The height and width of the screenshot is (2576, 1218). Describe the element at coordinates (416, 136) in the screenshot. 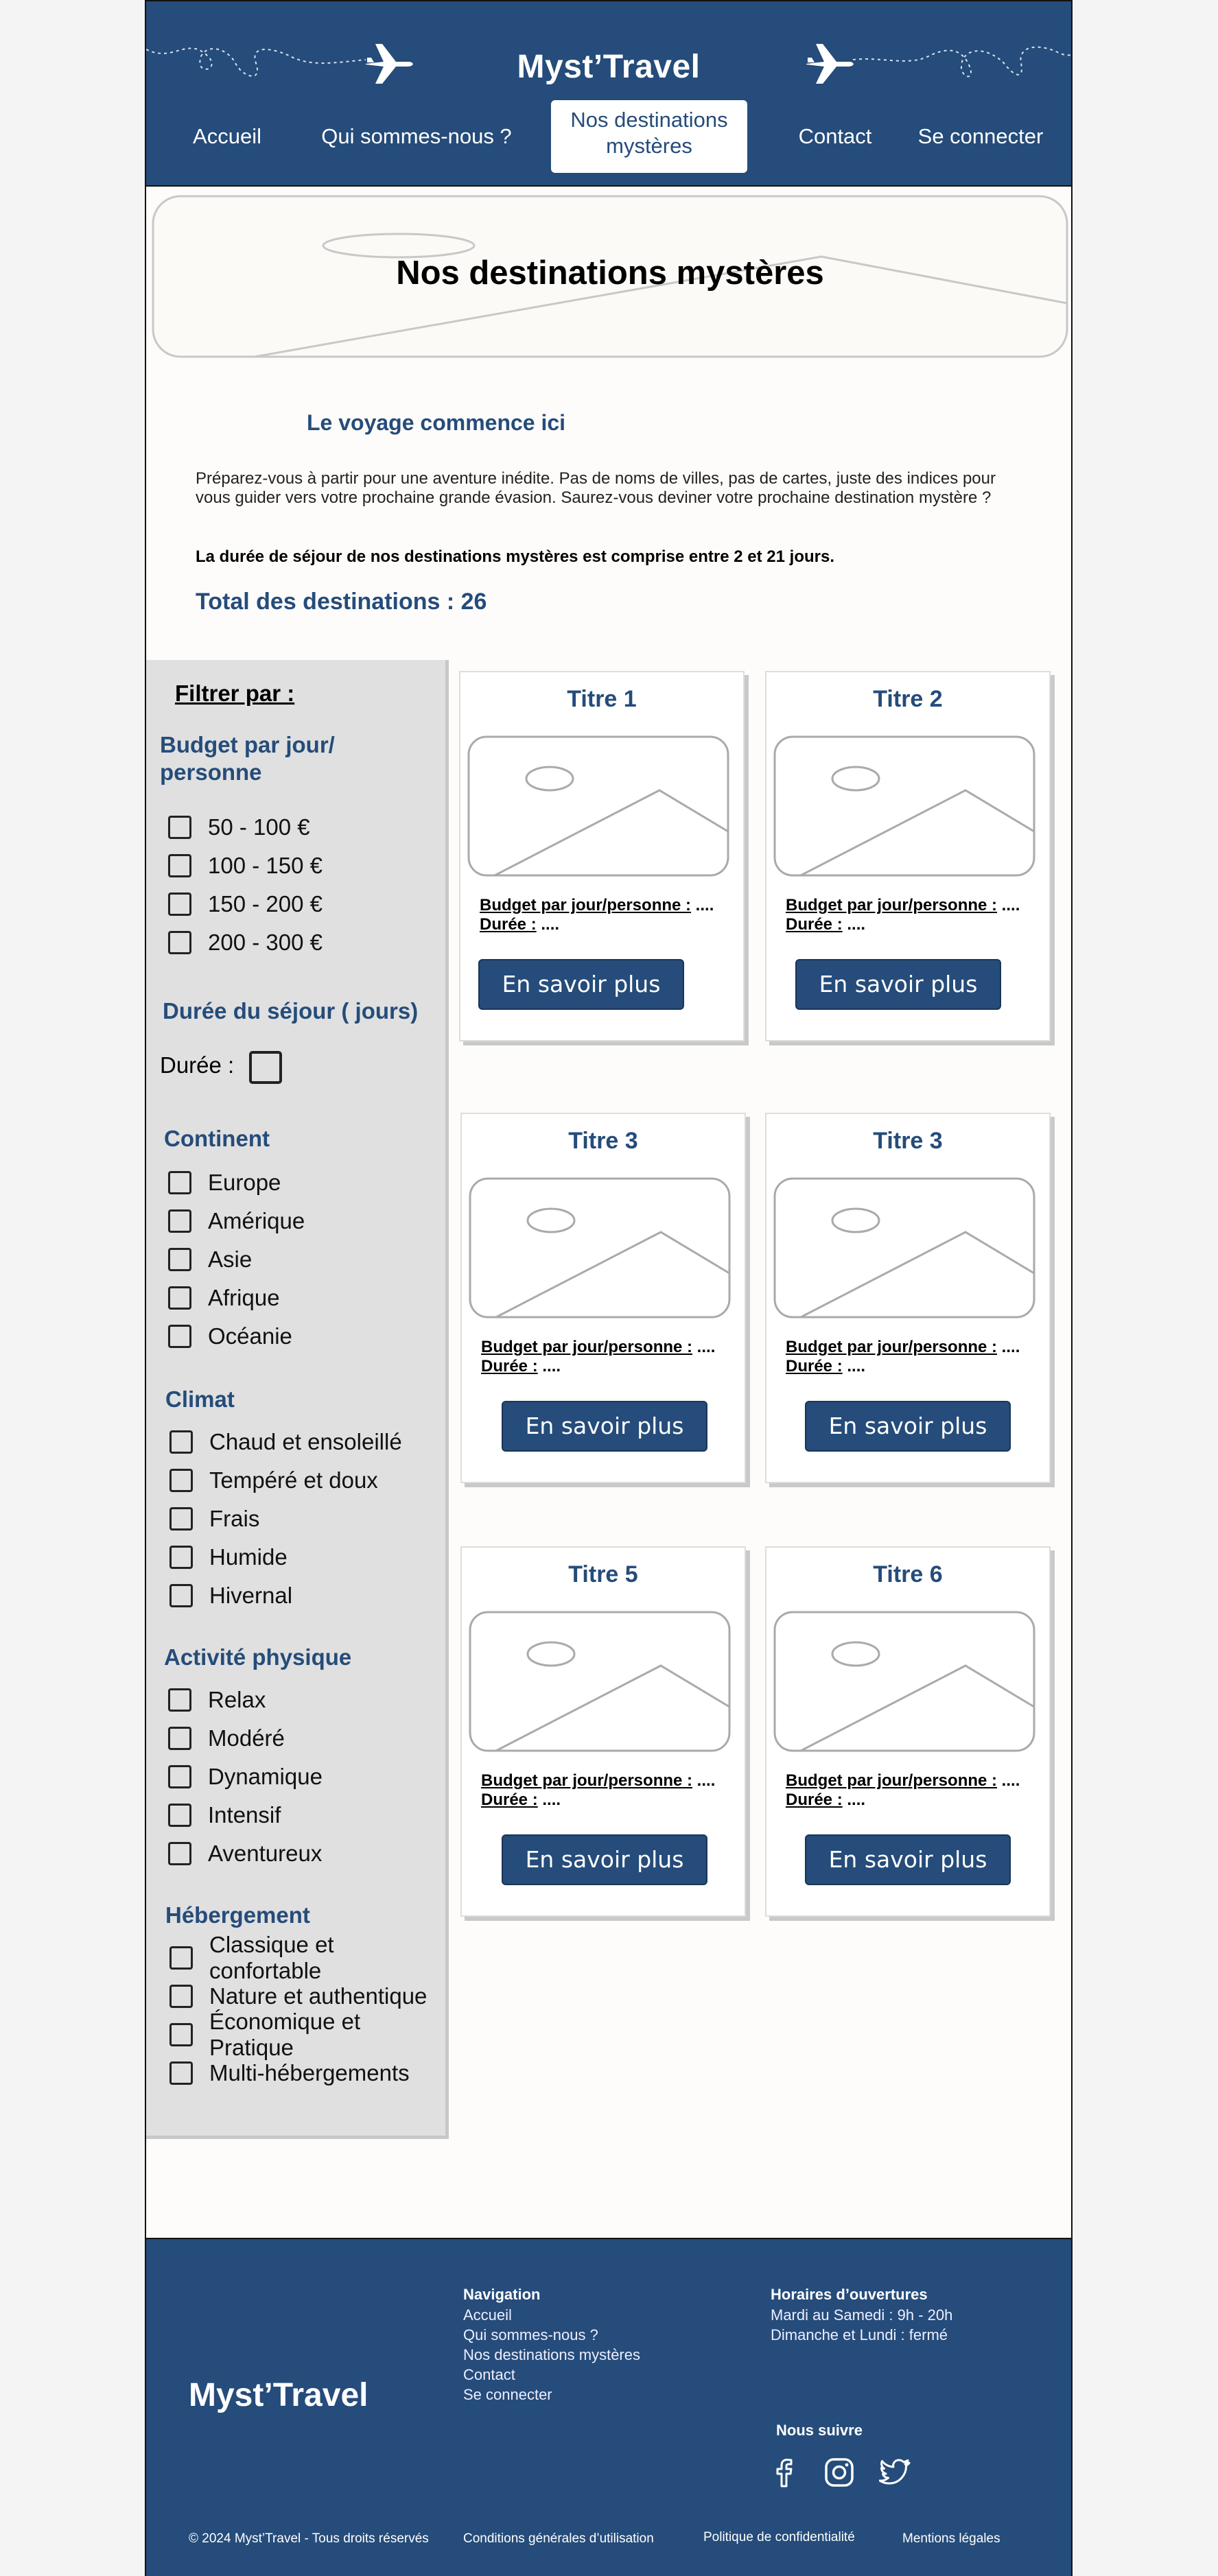

I see `nav-qui-sommes-nous: Qui sommes-nous ?` at that location.